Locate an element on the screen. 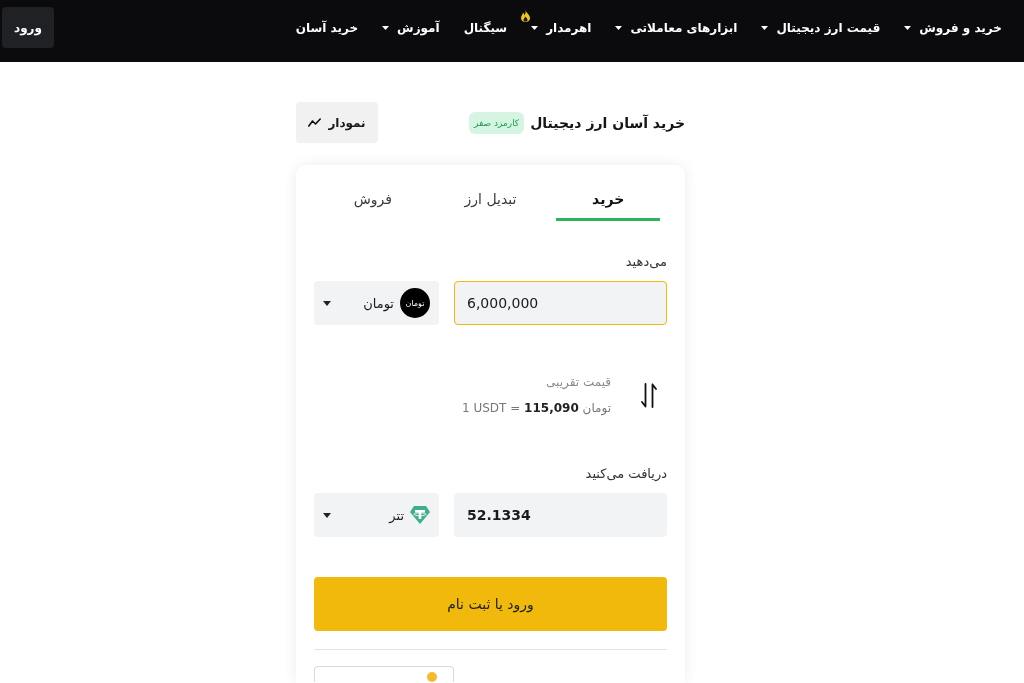  nav-item: سیگنال is located at coordinates (485, 27).